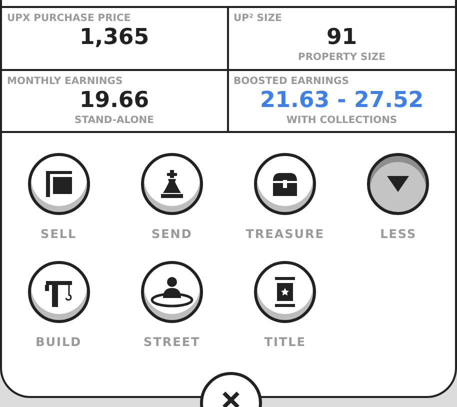  Describe the element at coordinates (285, 342) in the screenshot. I see `action-label: TITLE` at that location.